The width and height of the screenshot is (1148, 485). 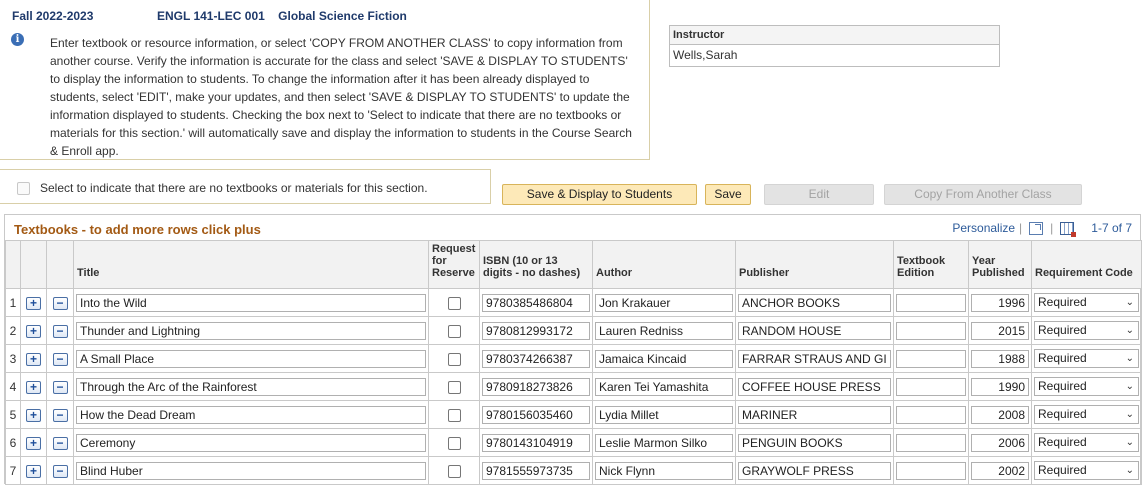 I want to click on spreadsheet-icon, so click(x=1068, y=229).